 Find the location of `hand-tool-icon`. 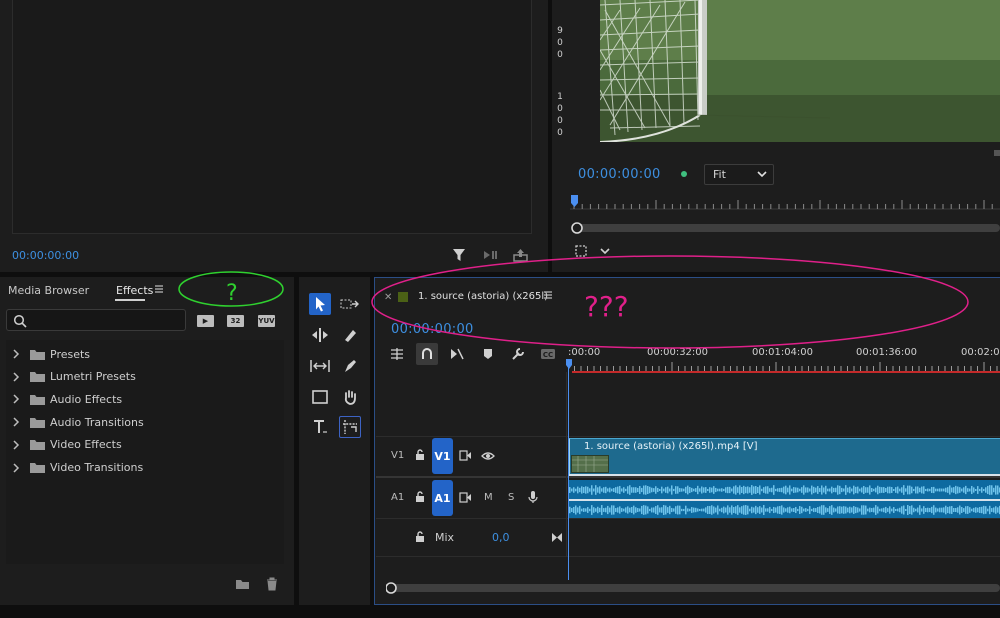

hand-tool-icon is located at coordinates (350, 397).